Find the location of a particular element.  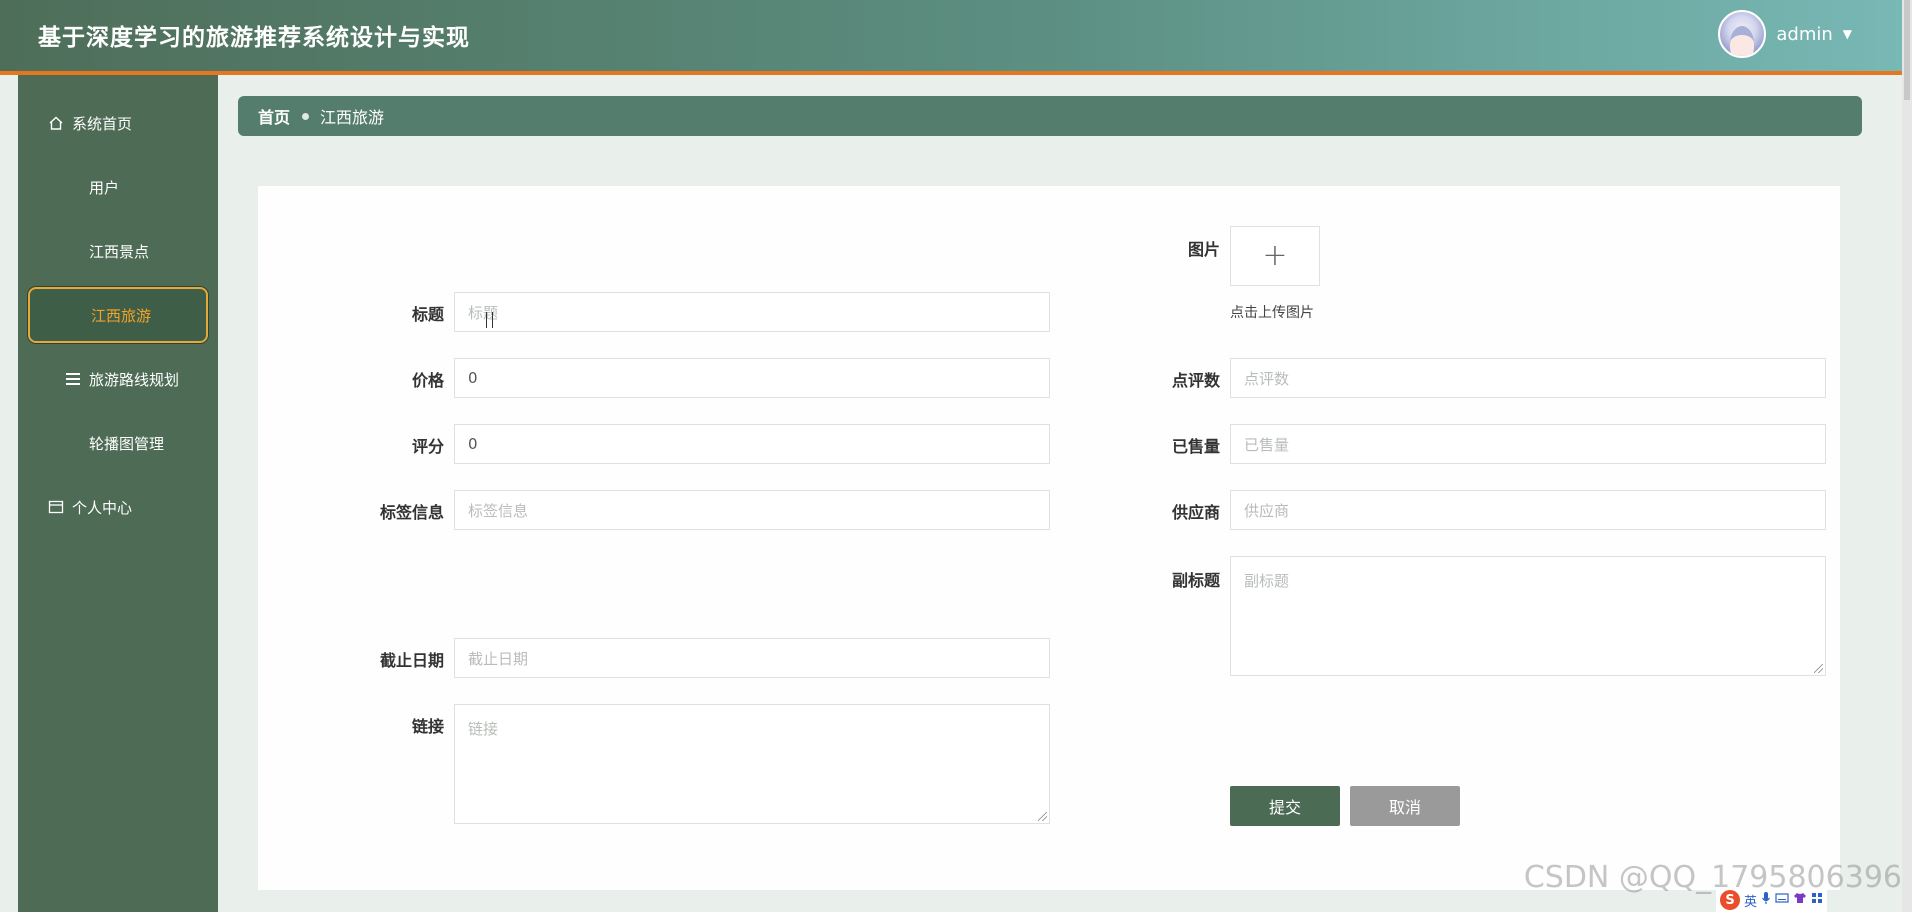

sidebar-item-label: 个人中心 is located at coordinates (102, 507).